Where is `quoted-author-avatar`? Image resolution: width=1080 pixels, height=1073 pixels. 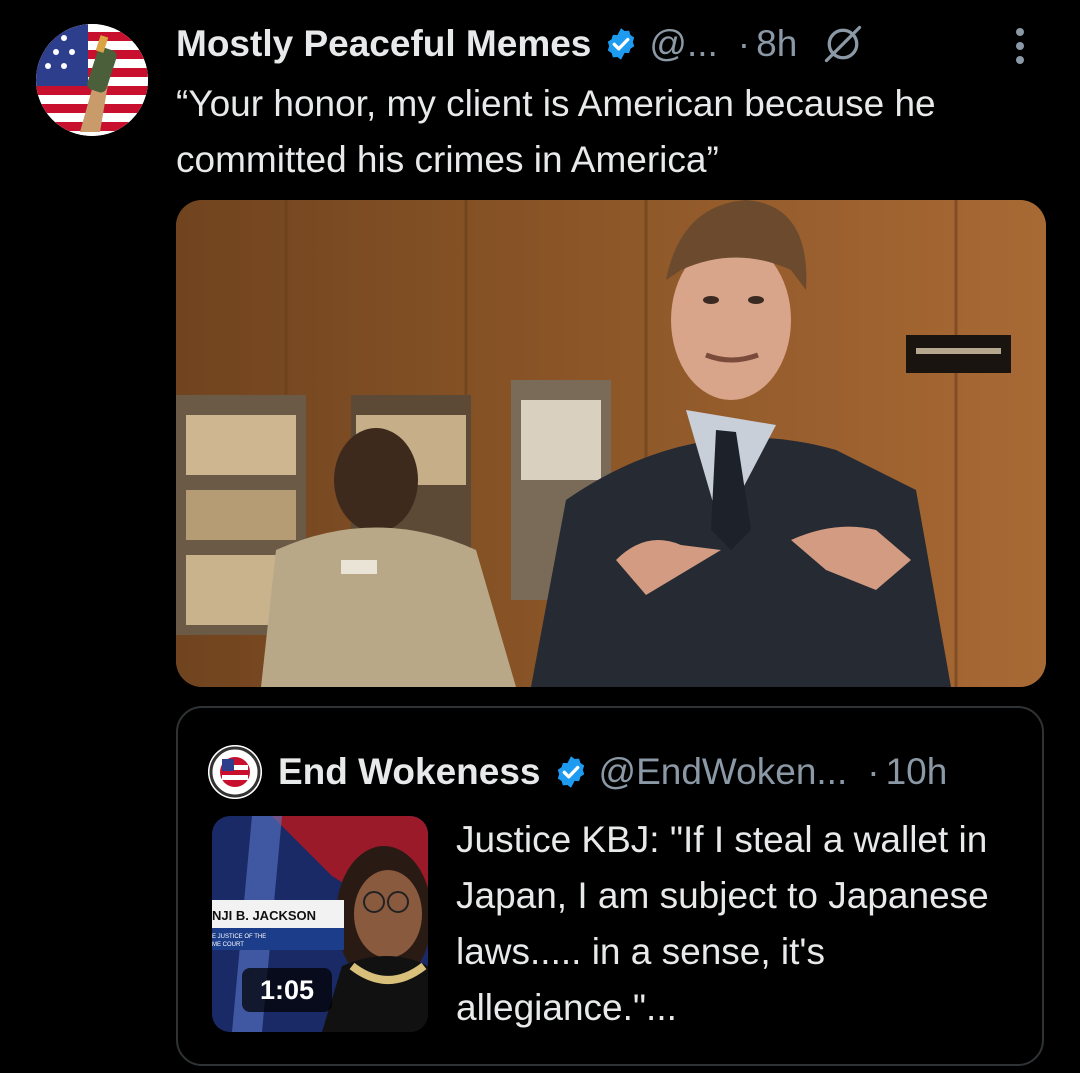 quoted-author-avatar is located at coordinates (235, 772).